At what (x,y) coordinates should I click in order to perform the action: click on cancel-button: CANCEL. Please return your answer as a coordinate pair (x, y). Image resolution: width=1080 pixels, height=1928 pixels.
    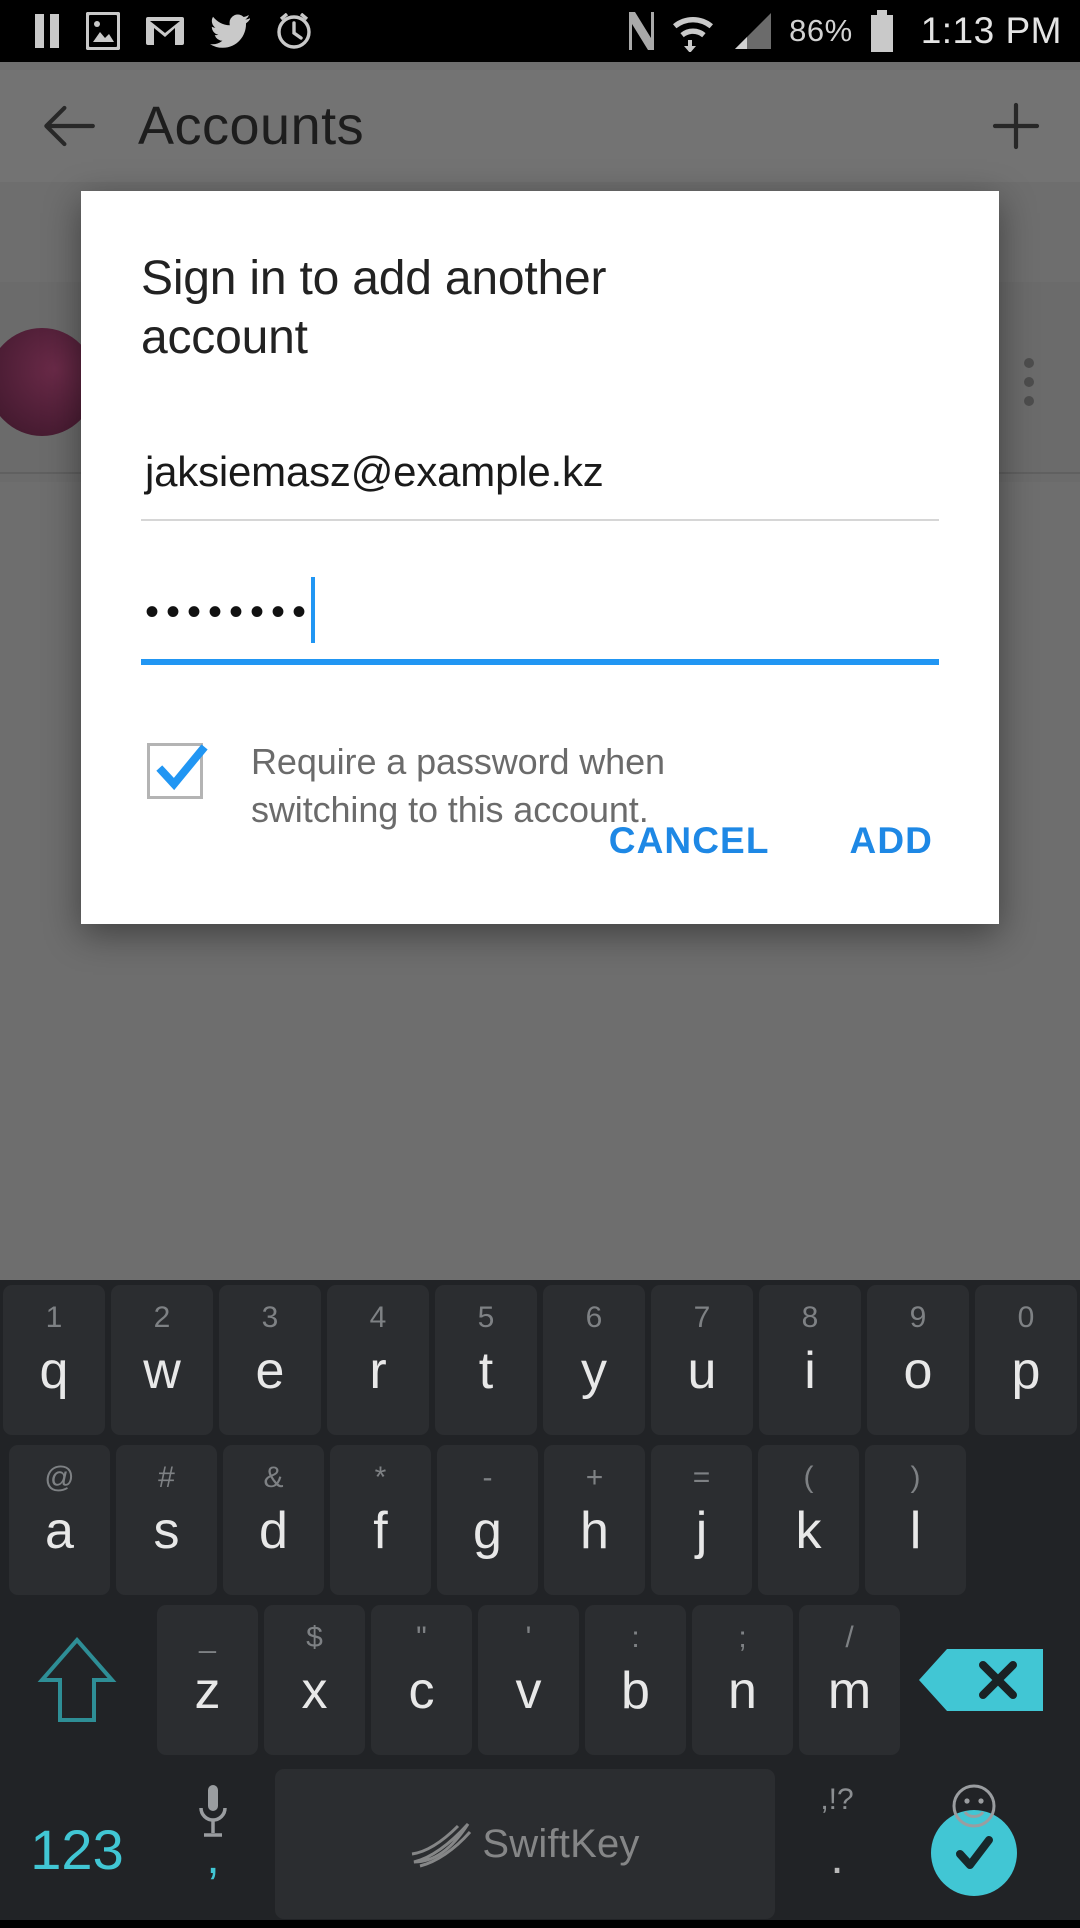
    Looking at the image, I should click on (689, 841).